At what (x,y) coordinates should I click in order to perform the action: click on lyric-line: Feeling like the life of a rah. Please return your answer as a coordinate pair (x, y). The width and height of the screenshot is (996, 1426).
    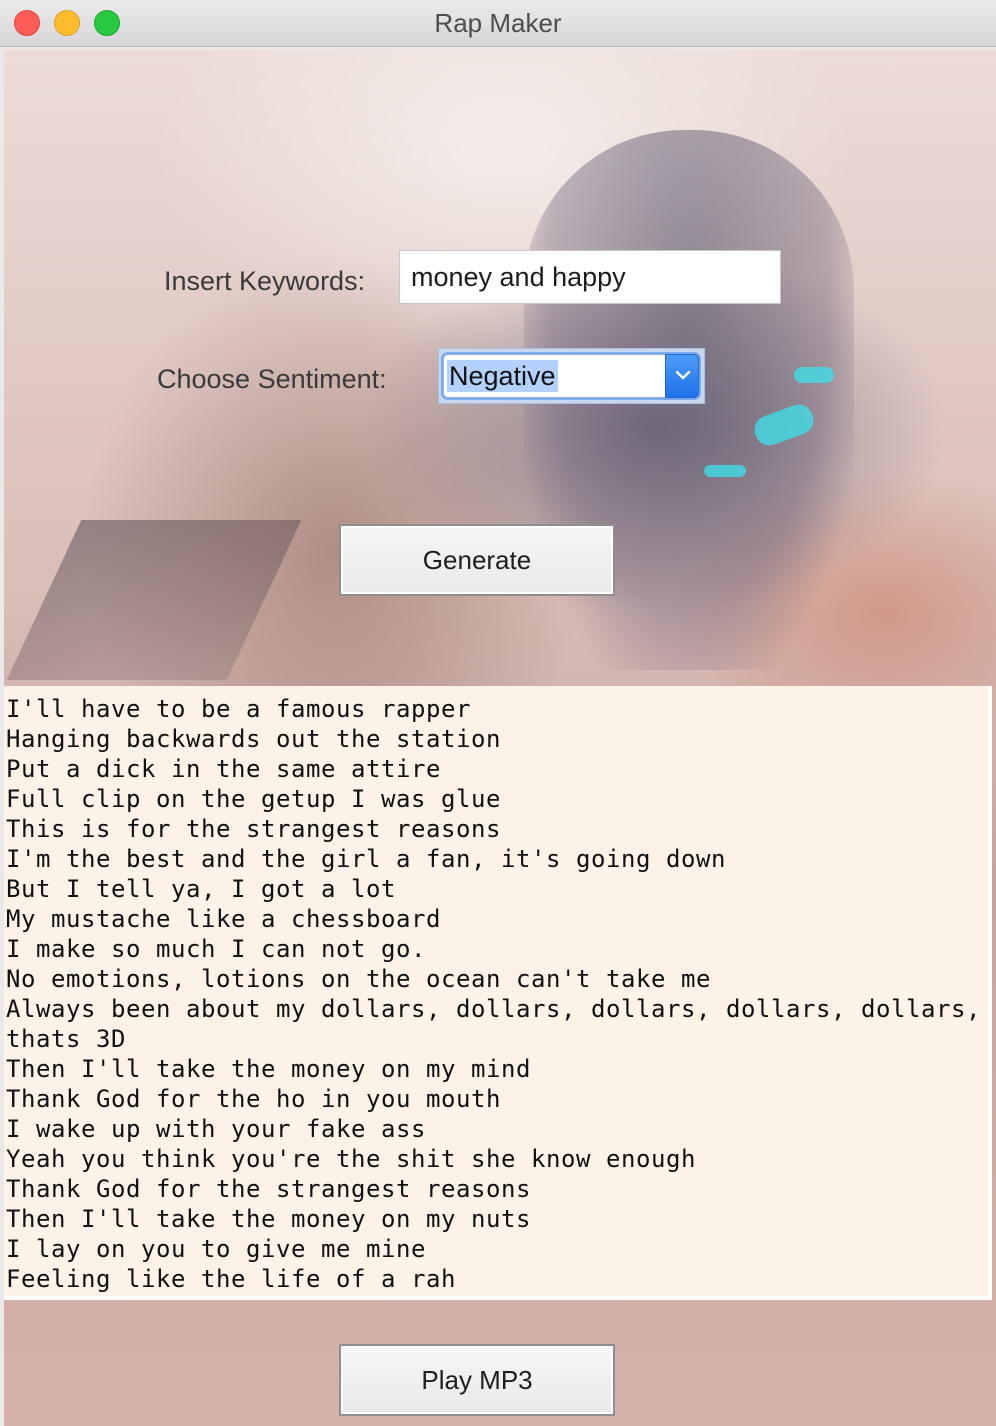
    Looking at the image, I should click on (231, 1279).